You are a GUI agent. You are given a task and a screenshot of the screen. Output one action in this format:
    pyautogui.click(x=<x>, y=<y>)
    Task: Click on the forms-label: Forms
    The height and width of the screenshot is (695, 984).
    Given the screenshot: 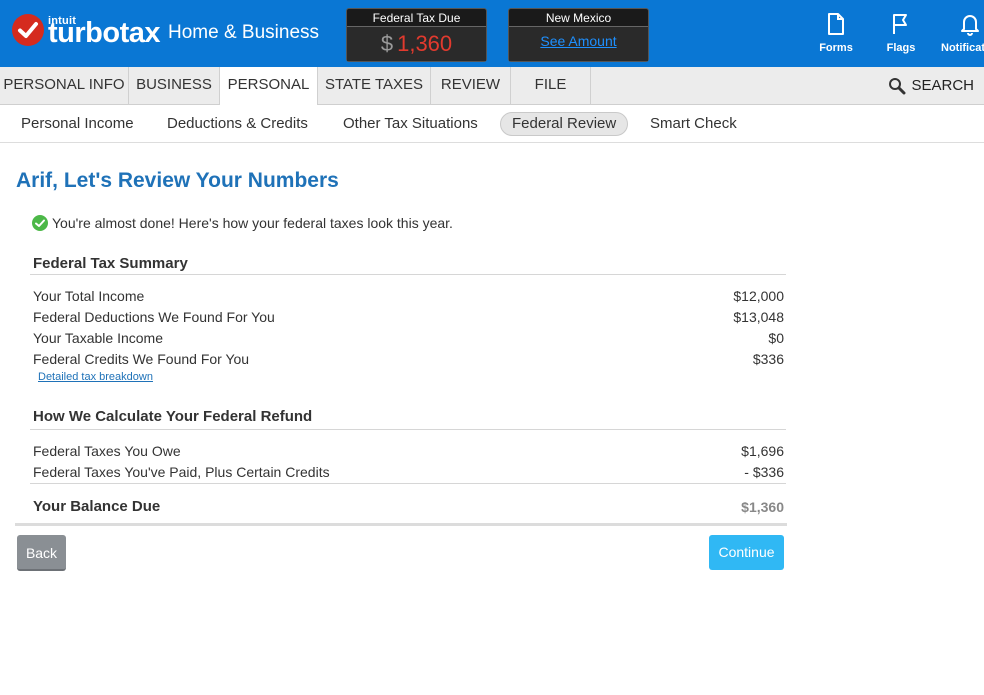 What is the action you would take?
    pyautogui.click(x=836, y=48)
    